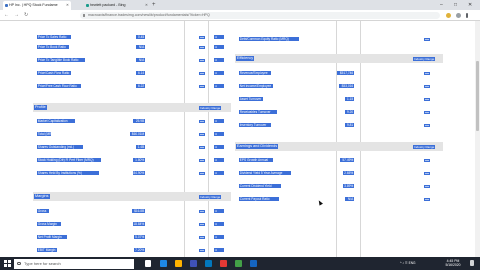  Describe the element at coordinates (69, 160) in the screenshot. I see `row-label: Stock Holding (Dfr) Fl Perf Fiber (MRQ)` at that location.